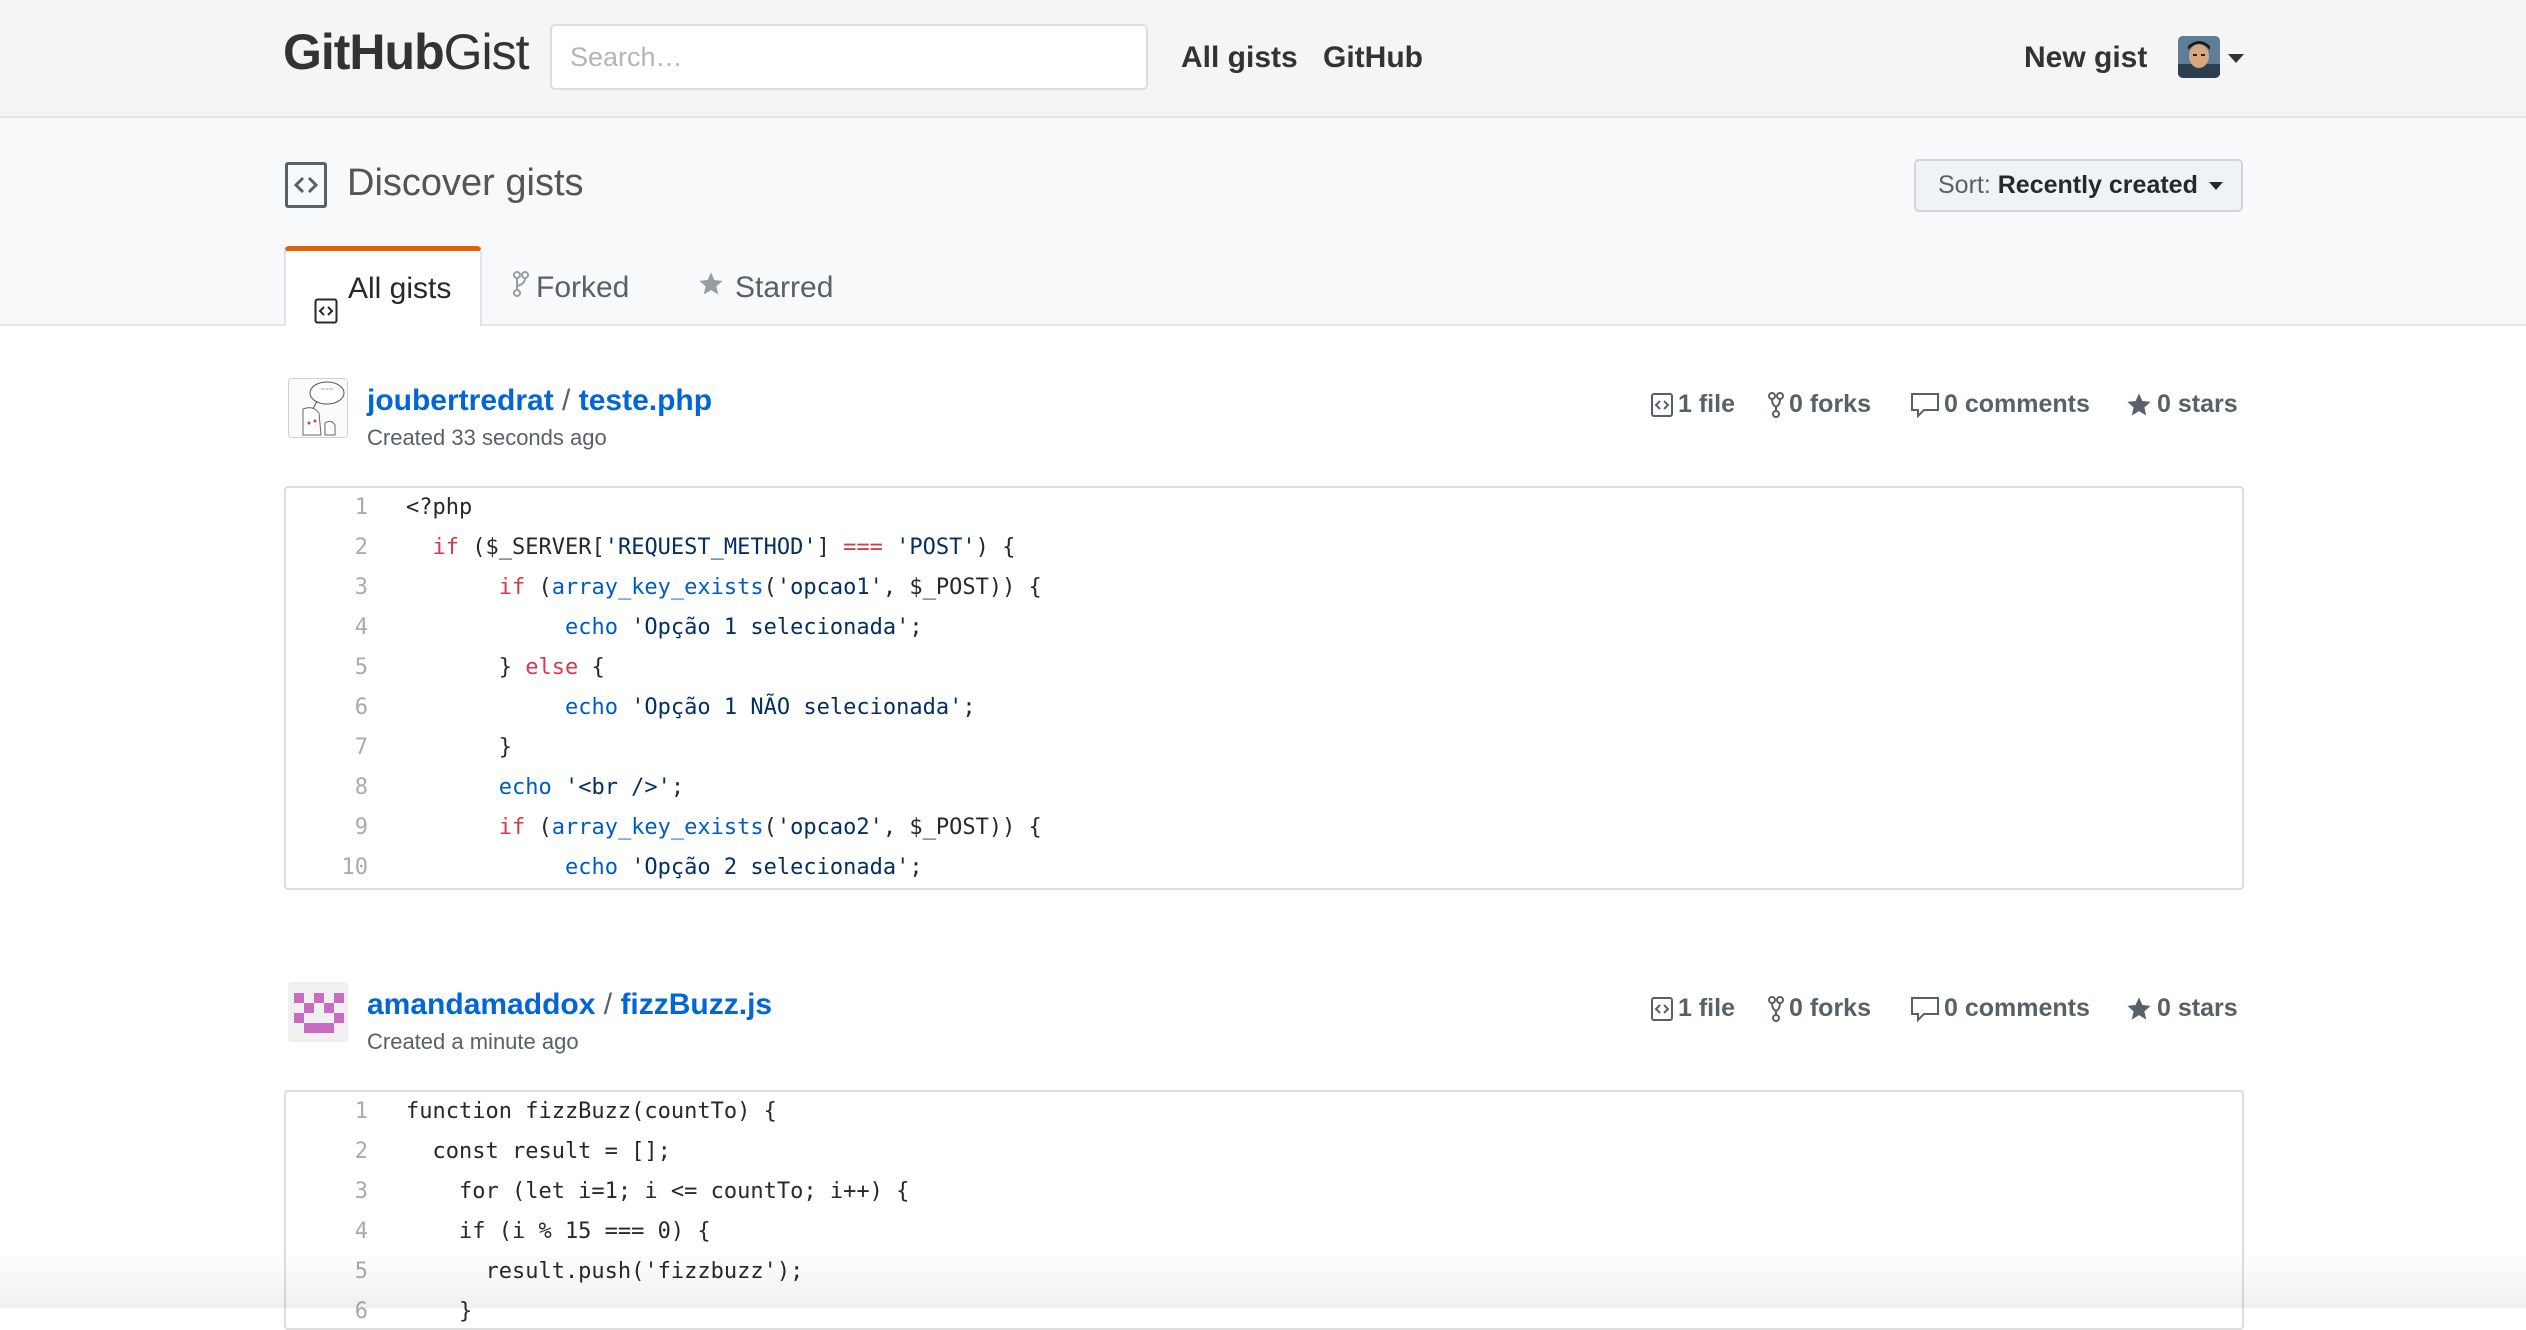 The height and width of the screenshot is (1330, 2526). What do you see at coordinates (1373, 58) in the screenshot?
I see `nav-github: GitHub` at bounding box center [1373, 58].